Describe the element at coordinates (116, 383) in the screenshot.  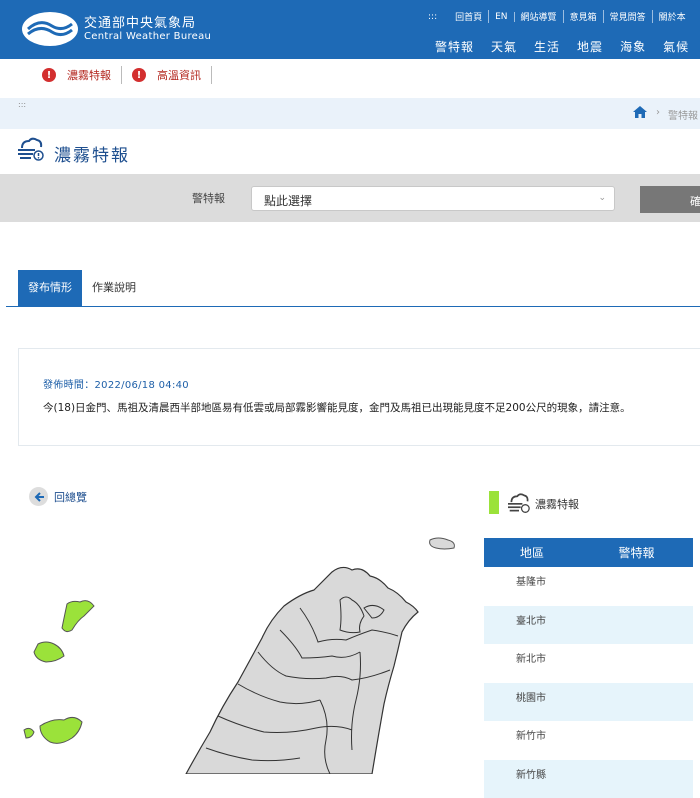
I see `issue-time: 發佈時間：2022/06/18 04:40` at that location.